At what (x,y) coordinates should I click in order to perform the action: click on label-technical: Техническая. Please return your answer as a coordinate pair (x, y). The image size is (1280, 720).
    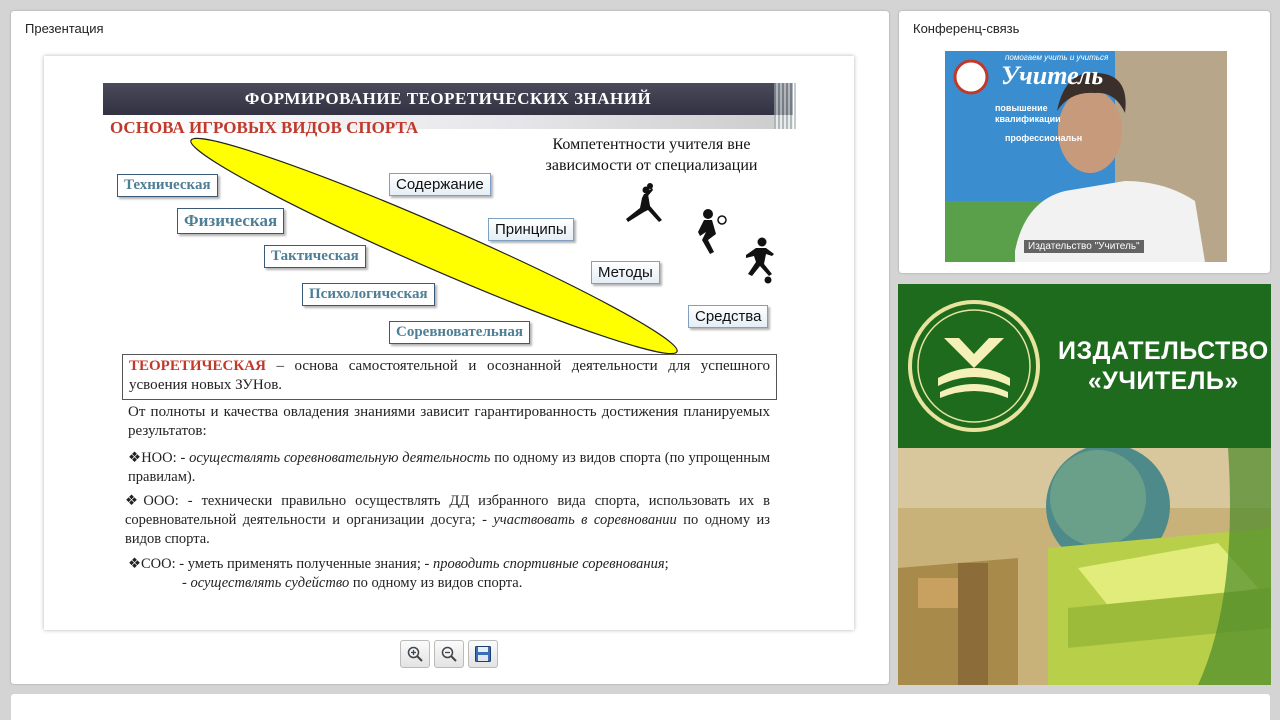
    Looking at the image, I should click on (167, 185).